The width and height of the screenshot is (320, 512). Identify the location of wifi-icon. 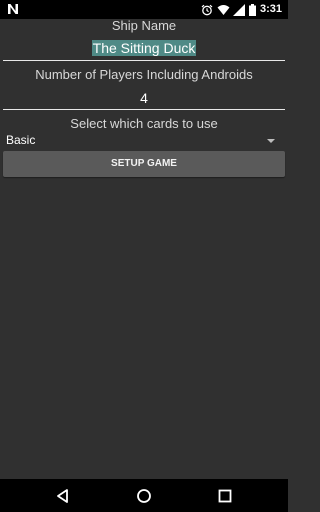
(223, 10).